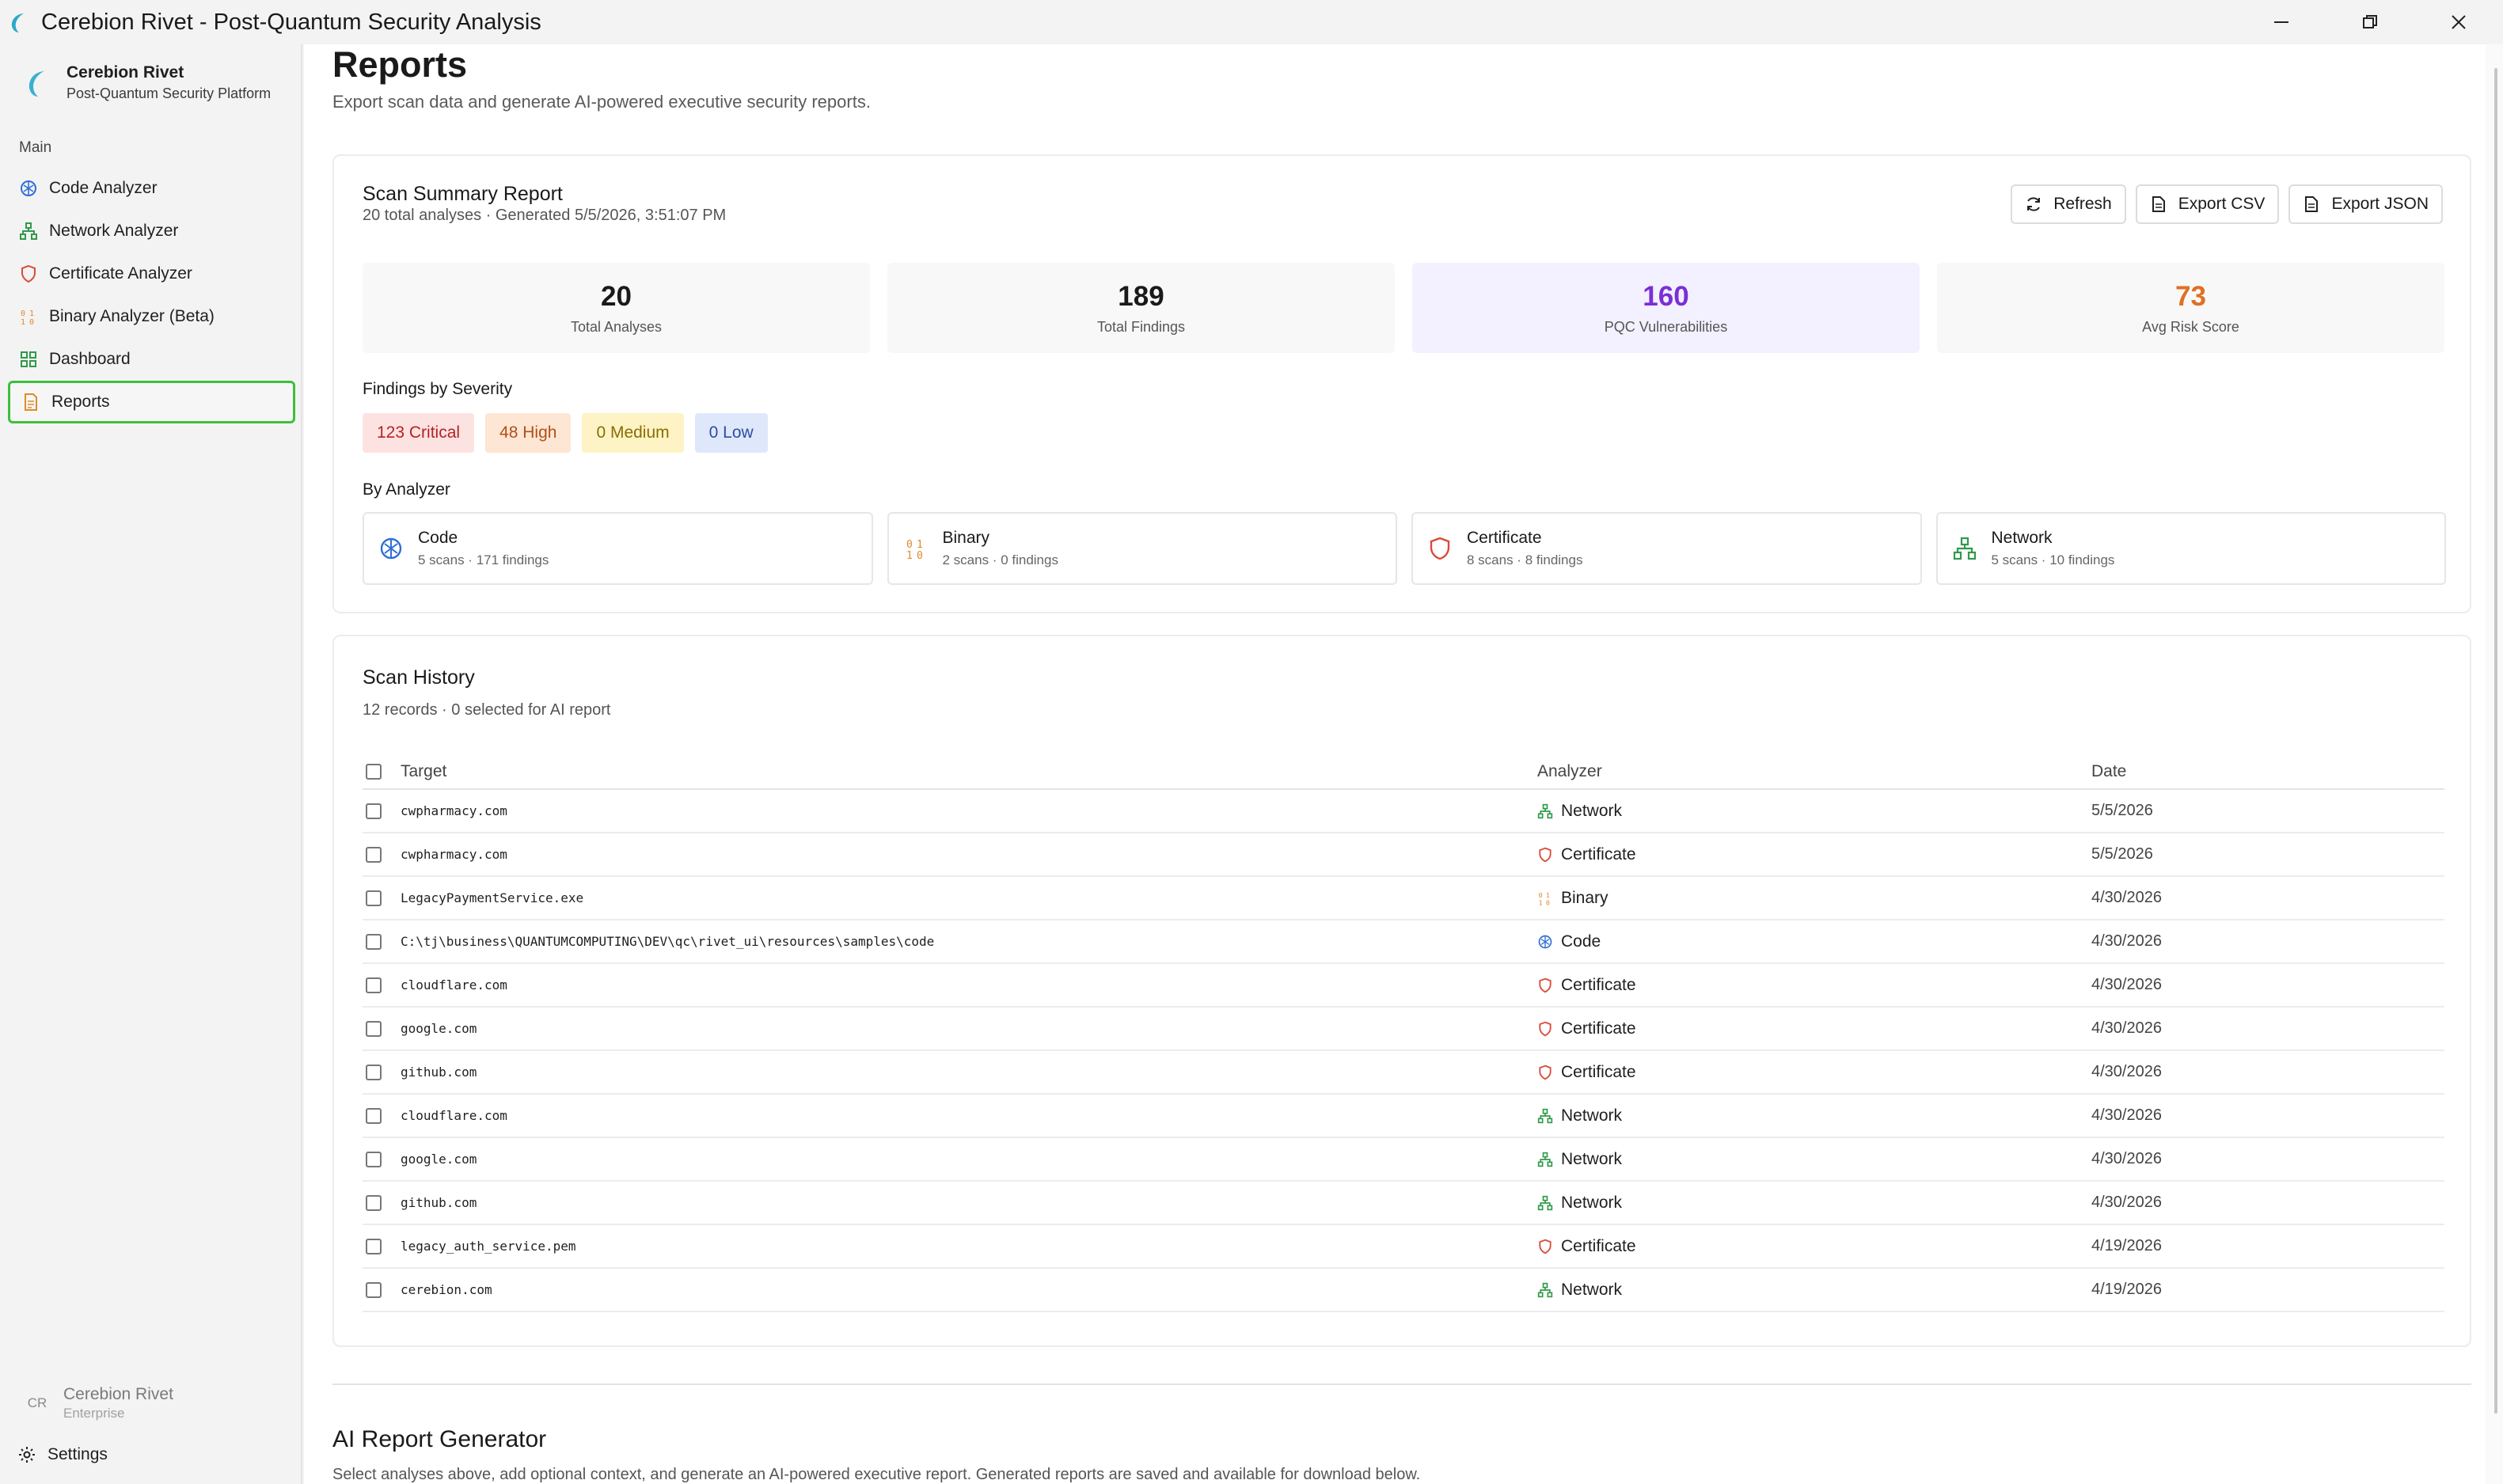 This screenshot has width=2503, height=1484. Describe the element at coordinates (1403, 1160) in the screenshot. I see `table-row: google.com Network 4/30/2026` at that location.